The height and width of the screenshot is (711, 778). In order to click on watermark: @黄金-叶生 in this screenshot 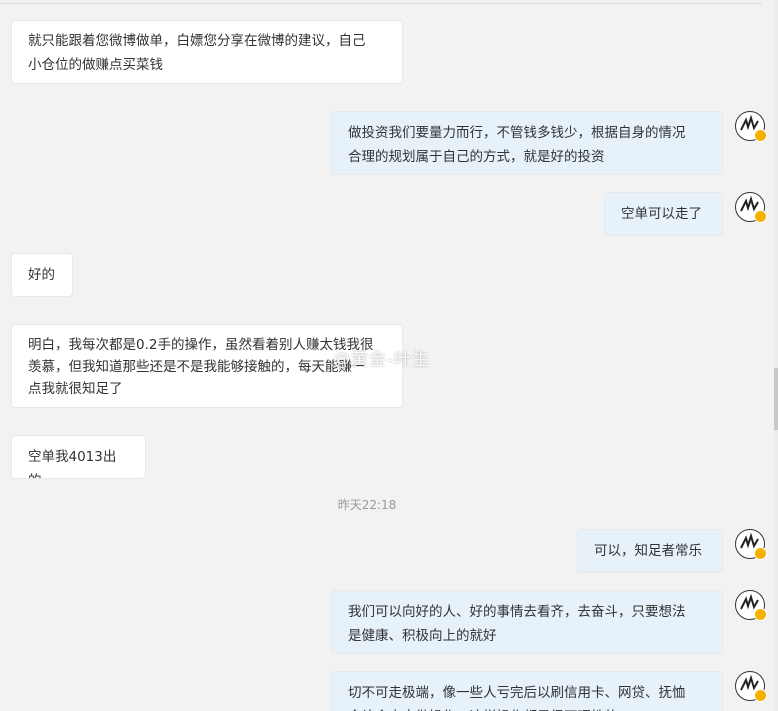, I will do `click(382, 360)`.